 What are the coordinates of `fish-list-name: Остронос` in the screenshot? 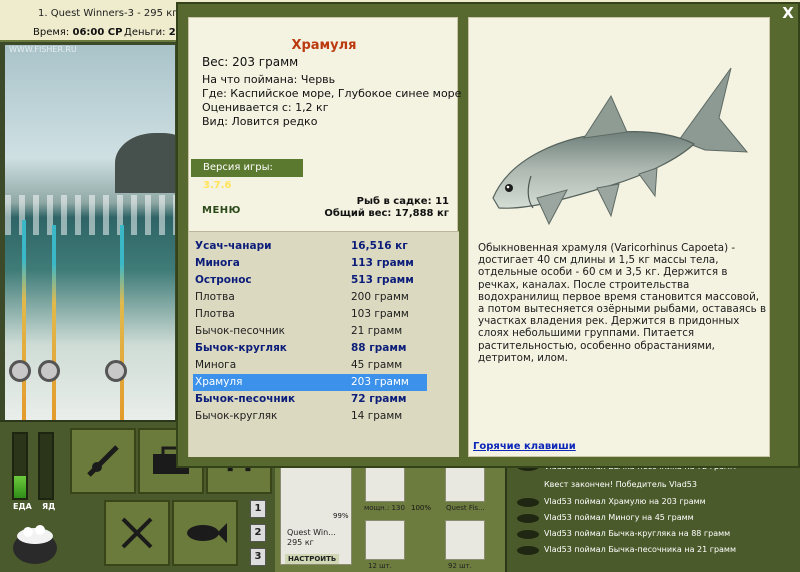 It's located at (223, 280).